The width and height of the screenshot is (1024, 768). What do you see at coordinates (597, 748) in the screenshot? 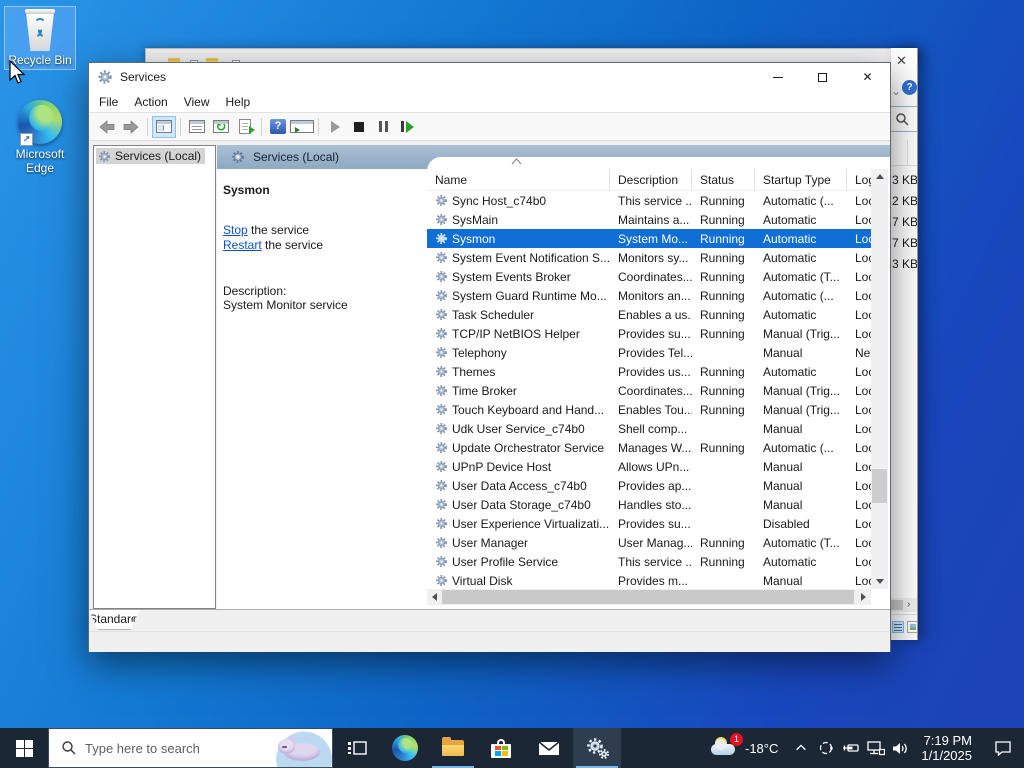
I see `taskbar-services-button` at bounding box center [597, 748].